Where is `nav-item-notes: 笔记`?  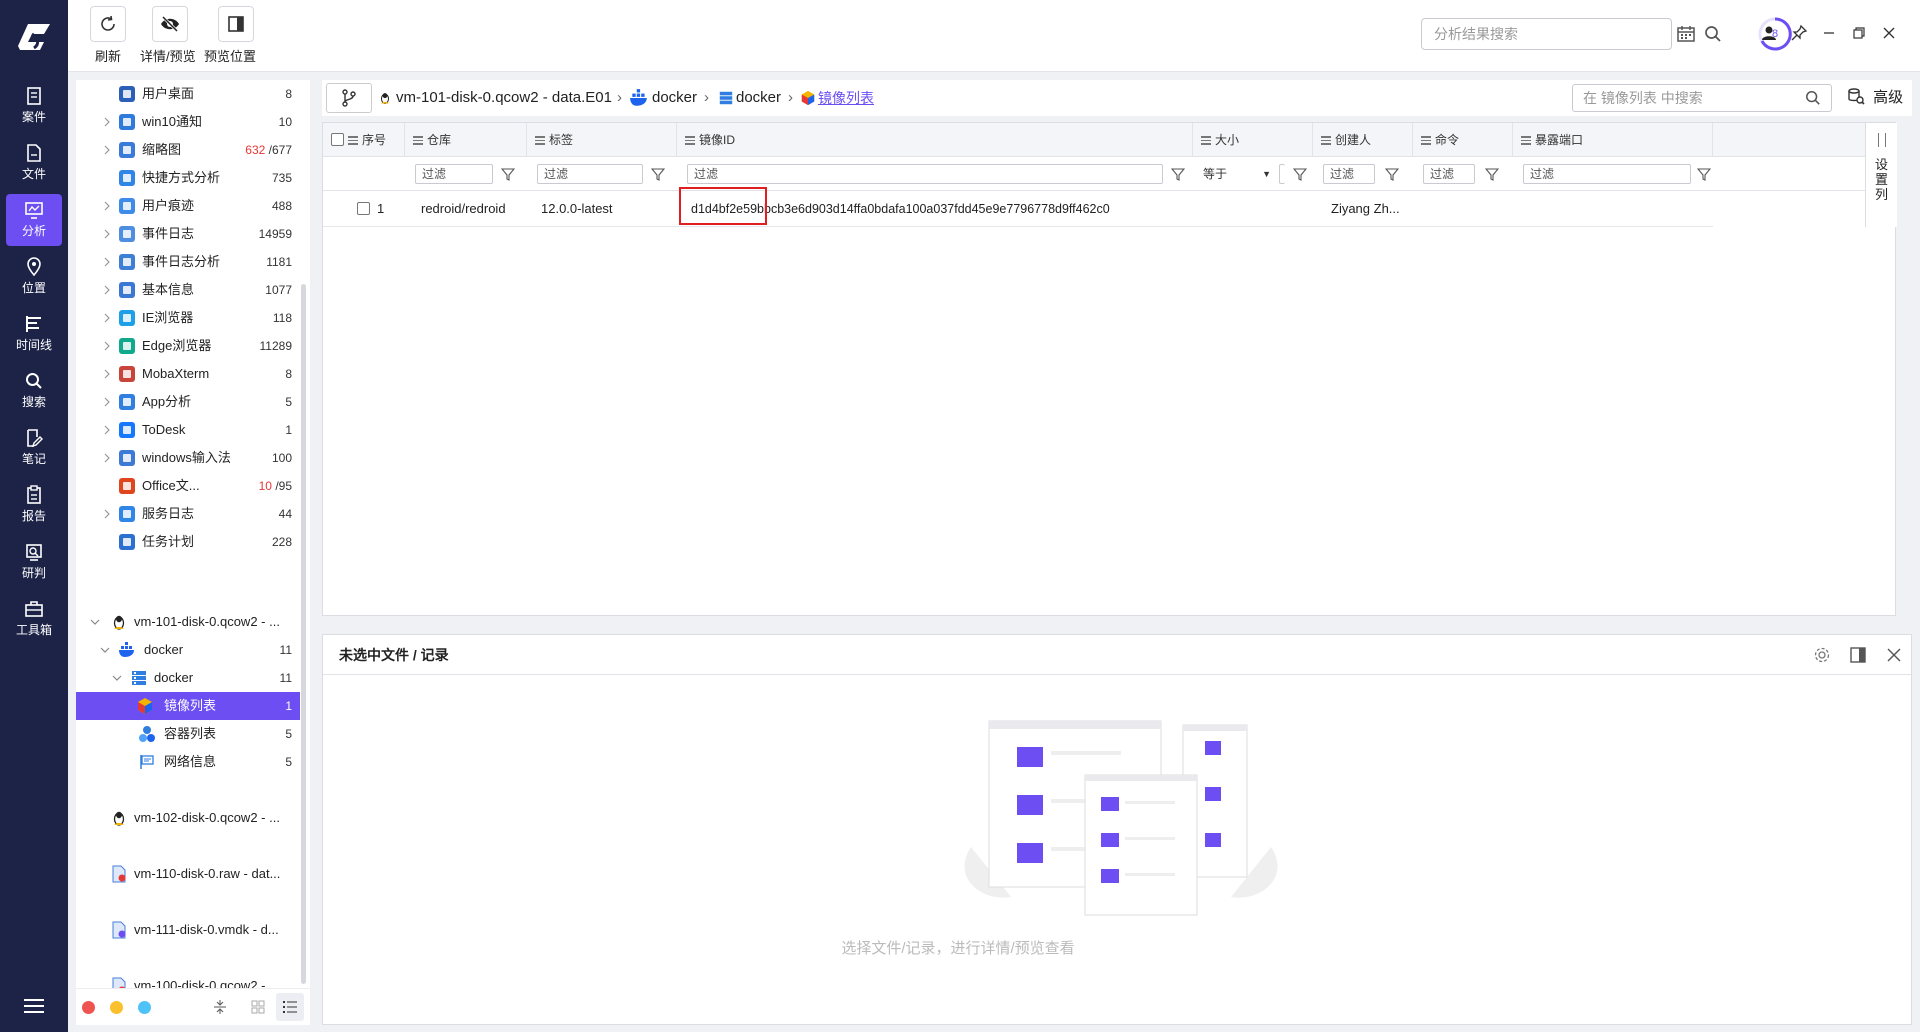
nav-item-notes: 笔记 is located at coordinates (34, 448).